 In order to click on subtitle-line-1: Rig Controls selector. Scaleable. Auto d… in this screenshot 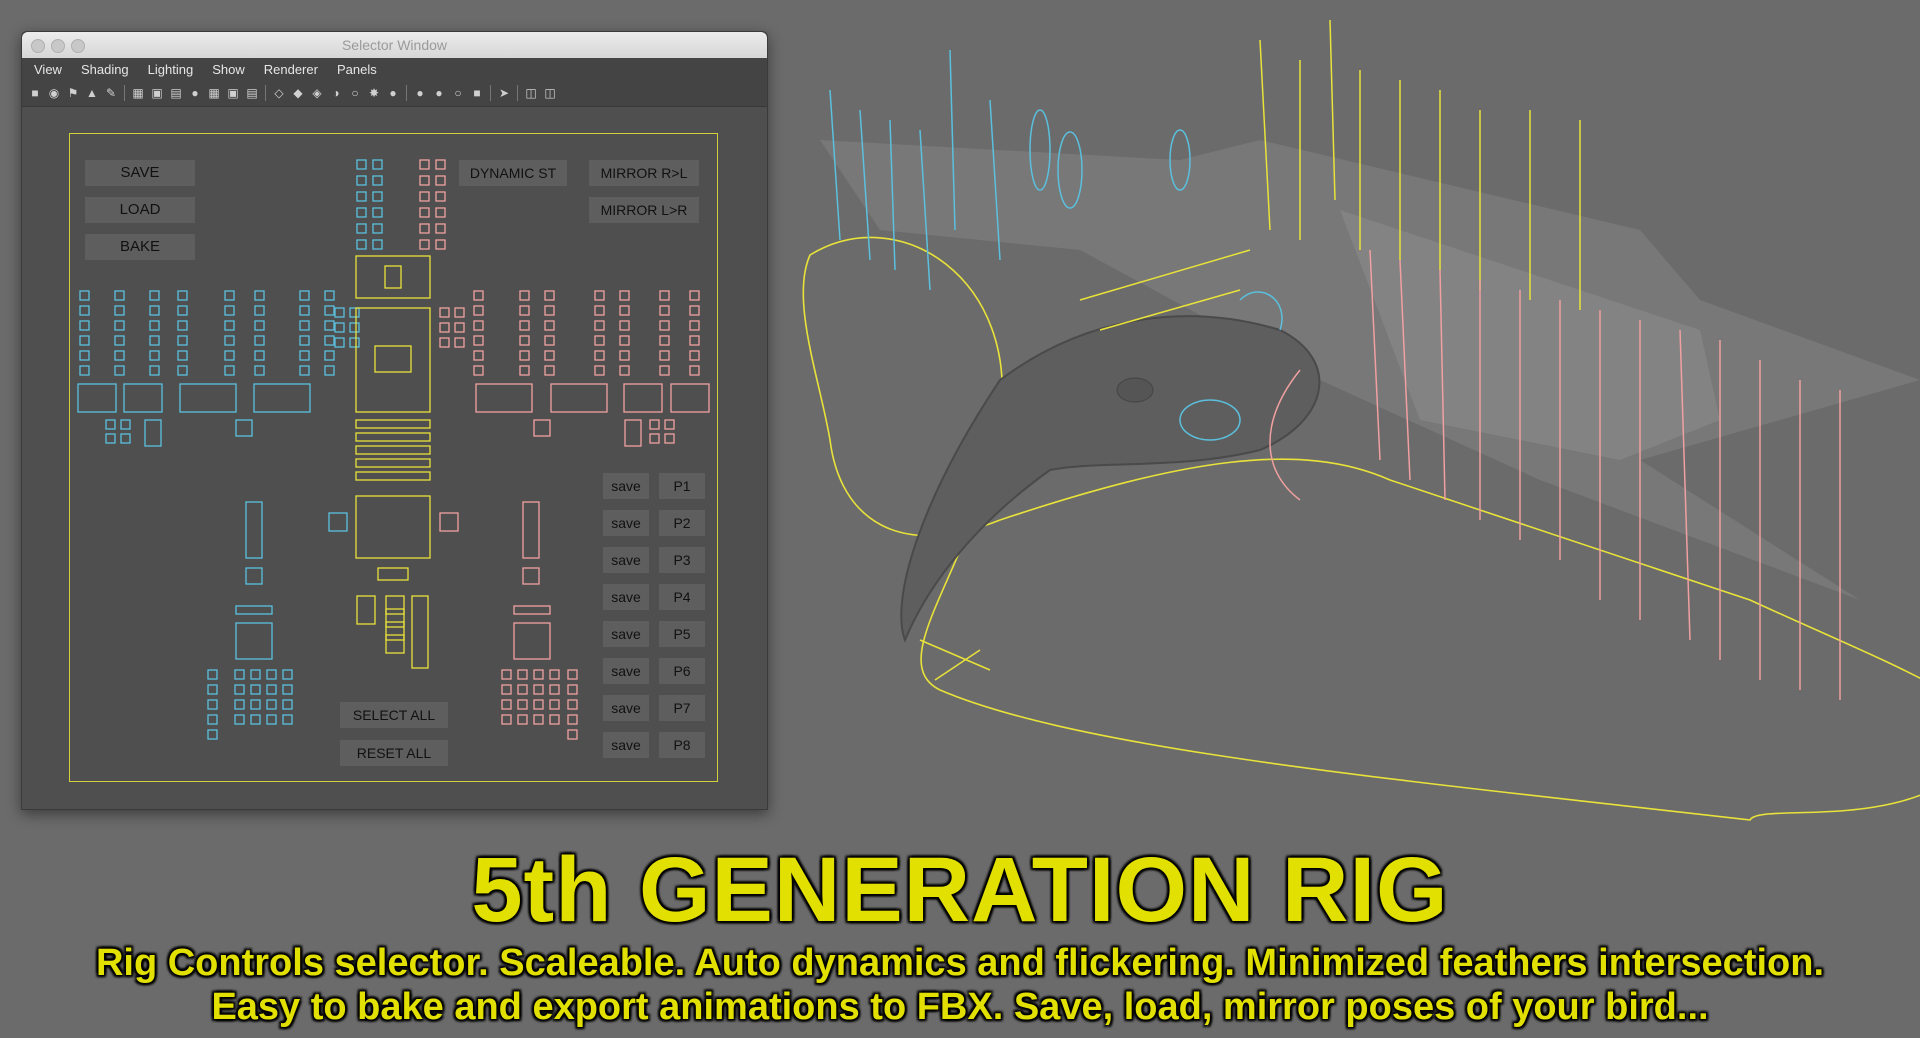, I will do `click(960, 963)`.